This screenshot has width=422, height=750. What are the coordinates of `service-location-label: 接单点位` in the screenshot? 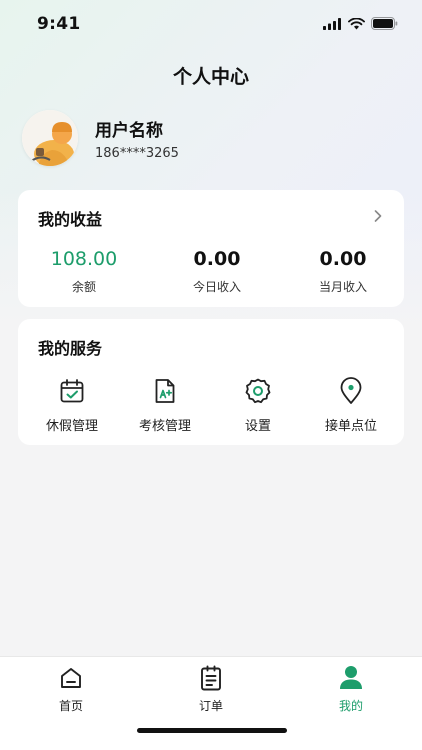 It's located at (350, 426).